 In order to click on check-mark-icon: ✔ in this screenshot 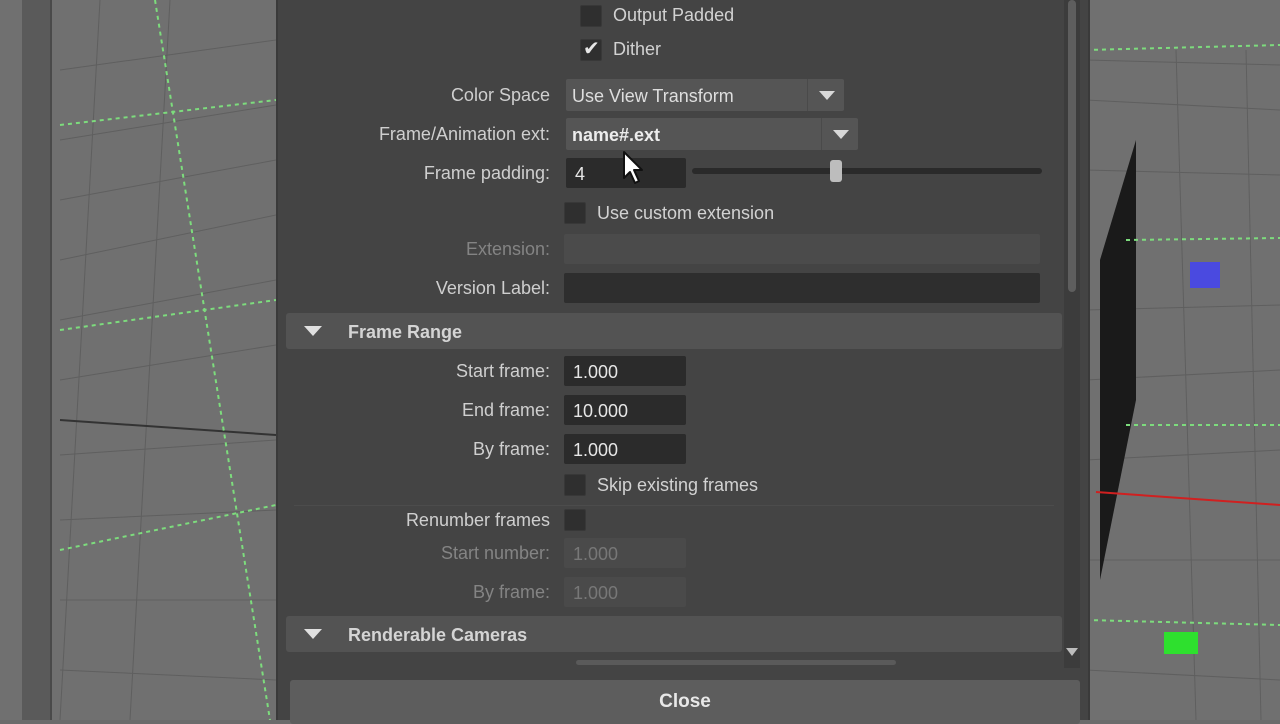, I will do `click(591, 49)`.